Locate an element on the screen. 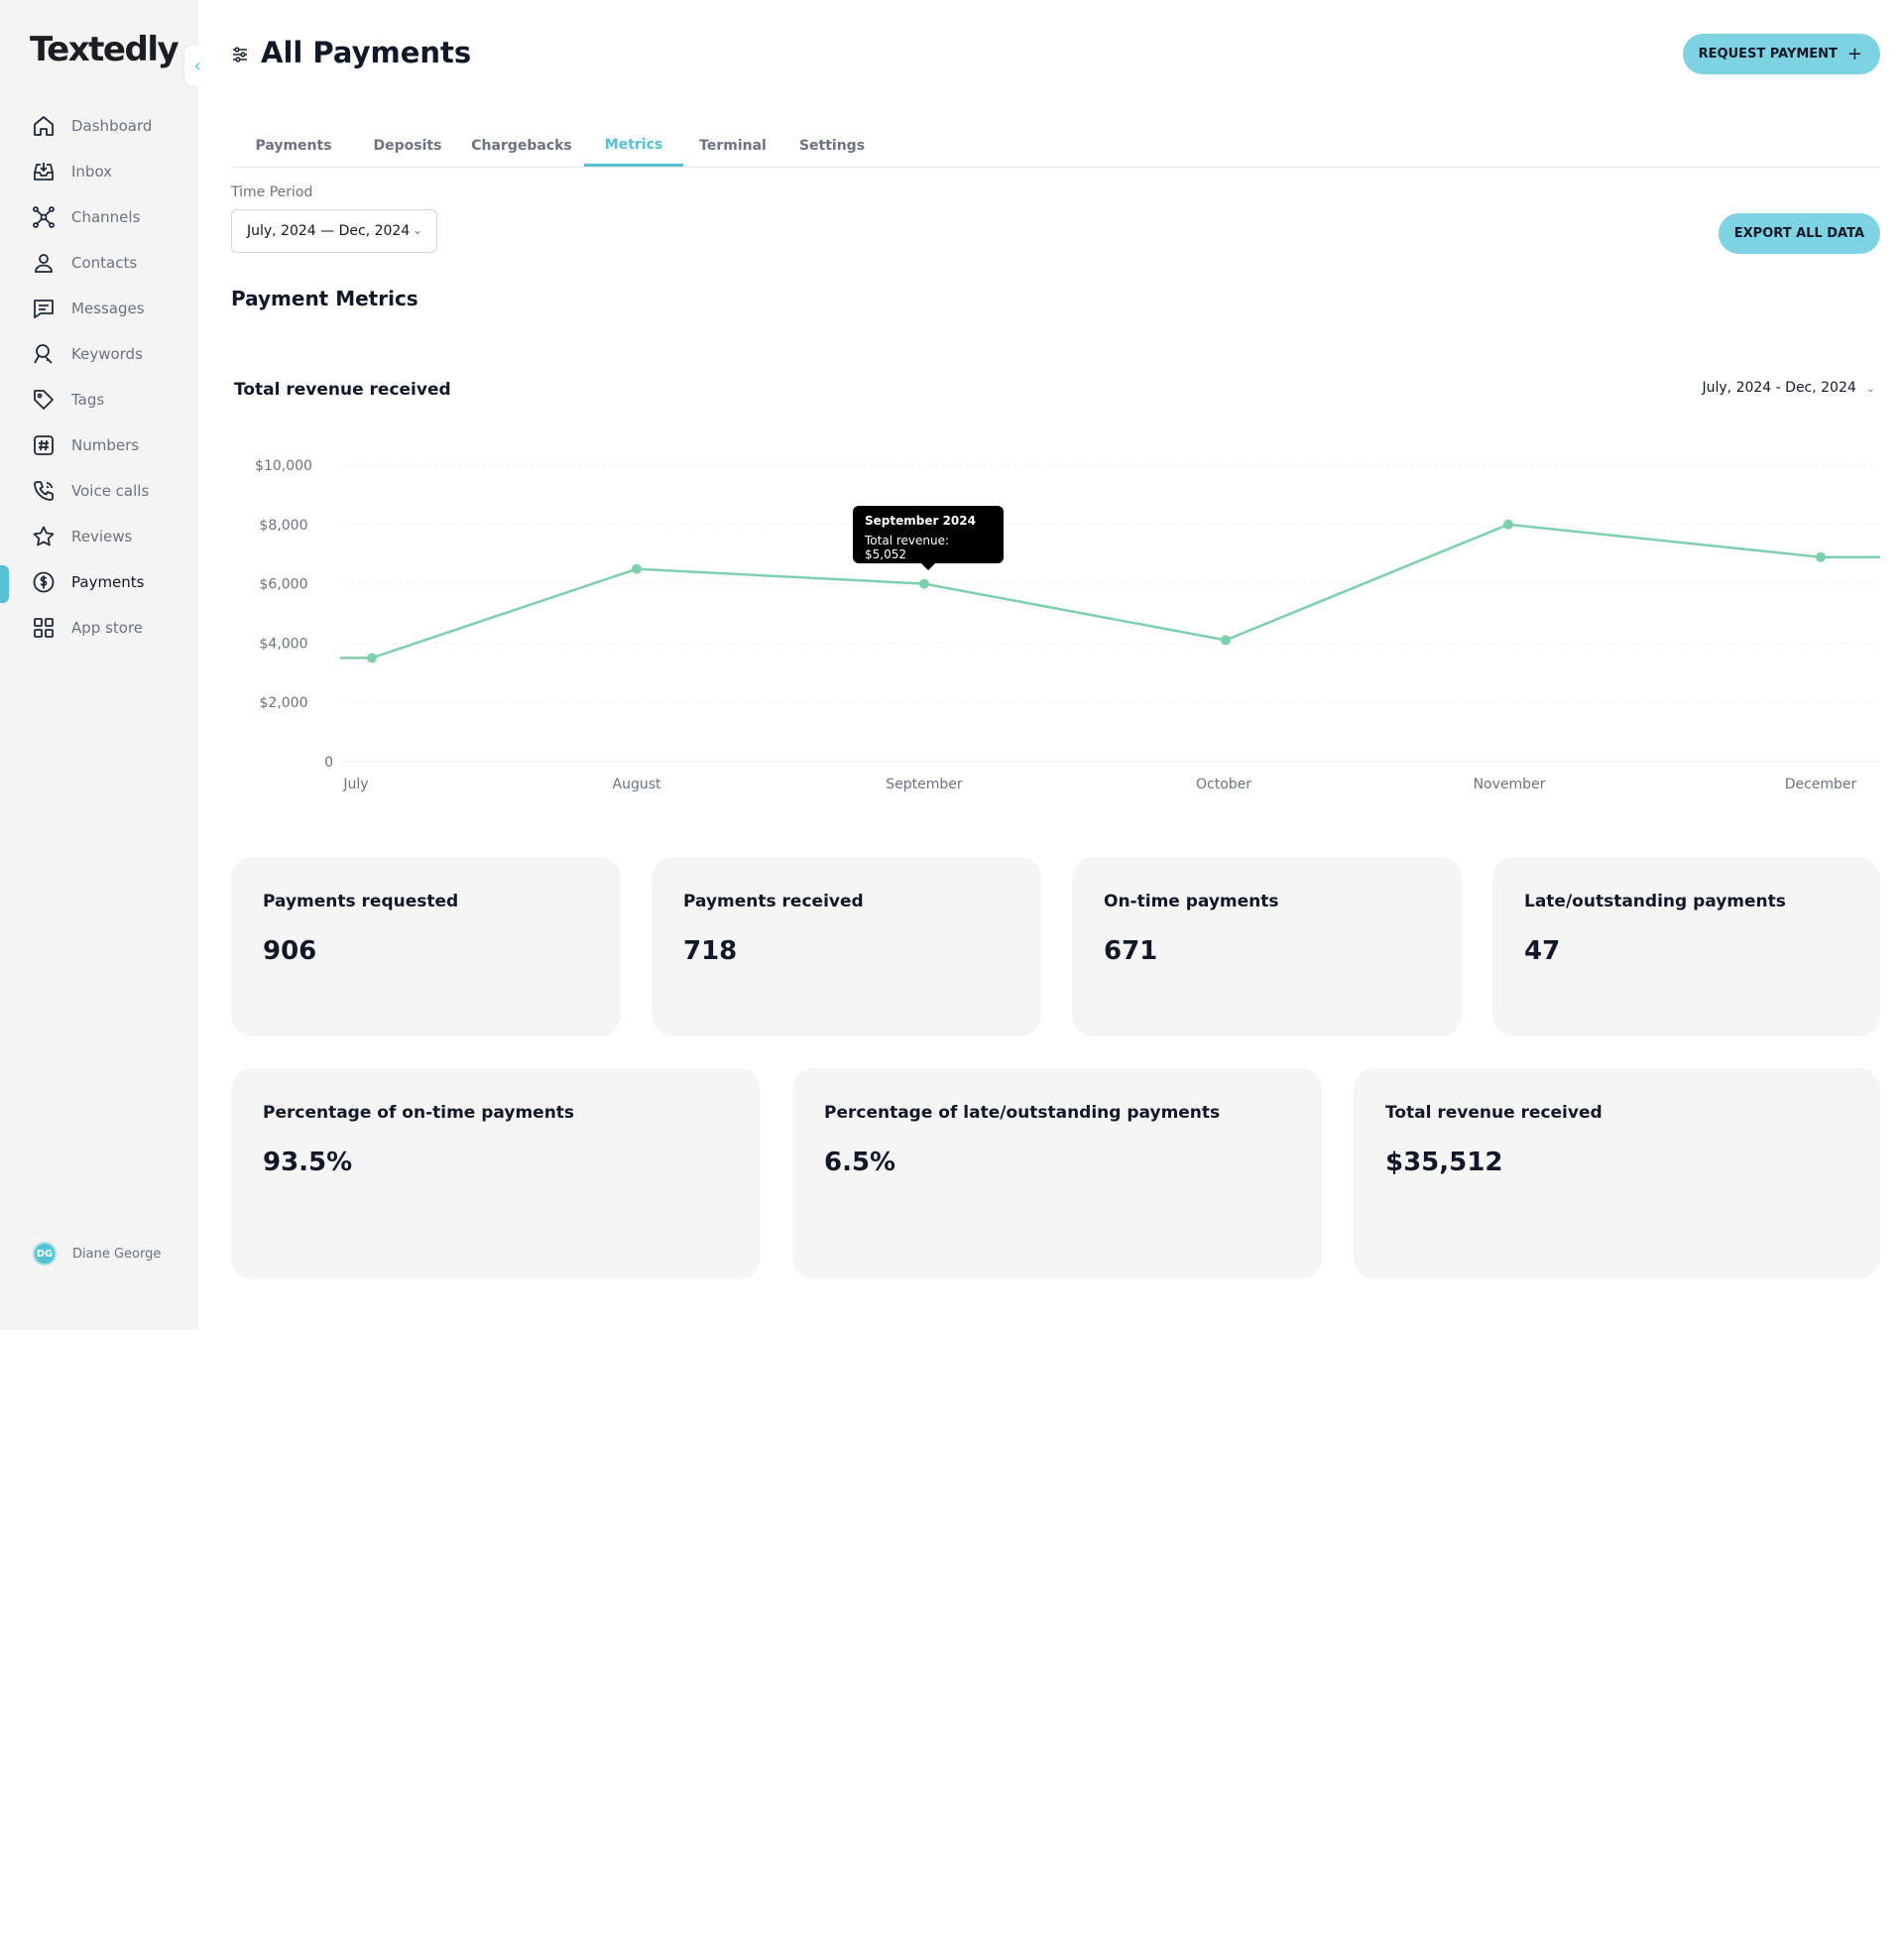 This screenshot has height=1939, width=1904. time-period-select: July, 2024 — Dec, 2024 ⌄ is located at coordinates (334, 231).